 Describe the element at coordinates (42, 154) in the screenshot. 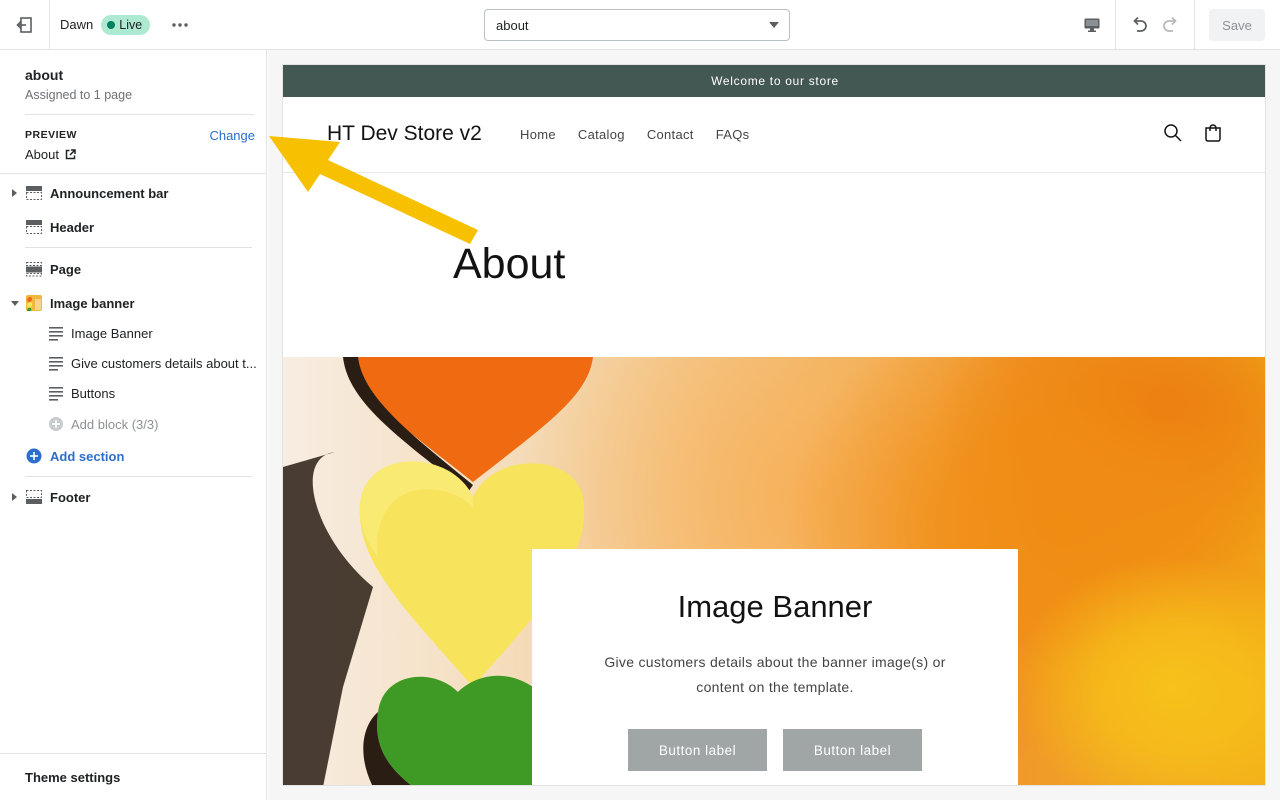

I see `preview-page-name: About` at that location.